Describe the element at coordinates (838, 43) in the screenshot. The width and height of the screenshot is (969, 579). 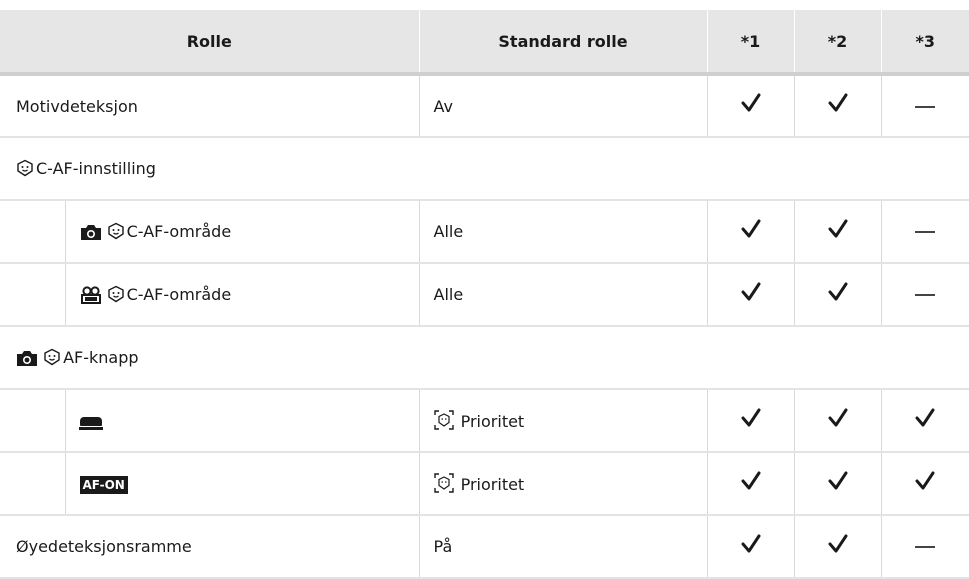
I see `header-col-2: *2` at that location.